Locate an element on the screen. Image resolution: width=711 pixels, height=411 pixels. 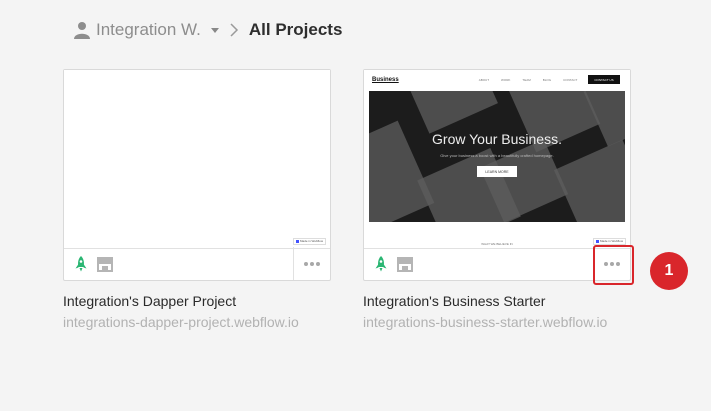
site-nav-link: WORK is located at coordinates (506, 80).